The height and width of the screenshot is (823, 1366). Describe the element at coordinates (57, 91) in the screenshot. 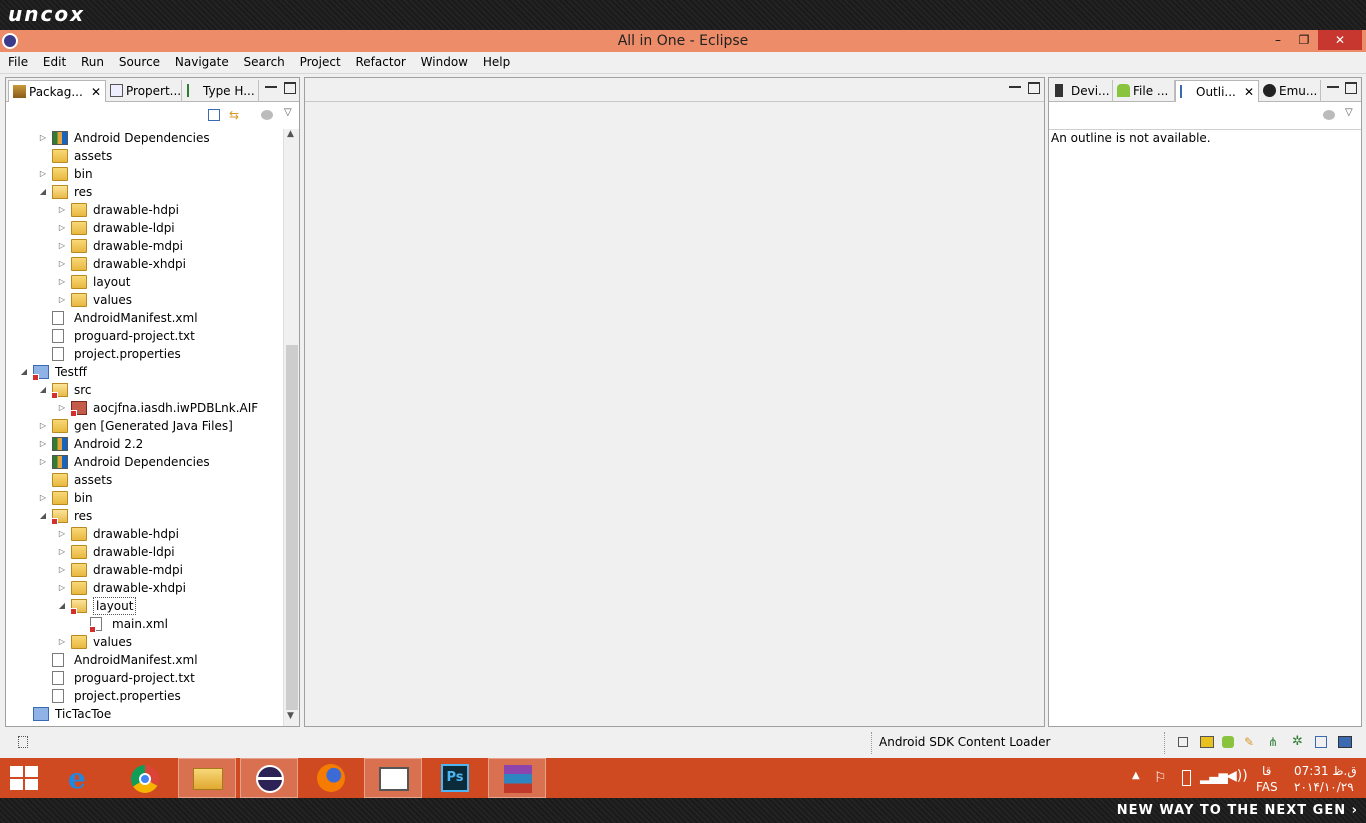

I see `tab-package-explorer: Packag... ✕` at that location.